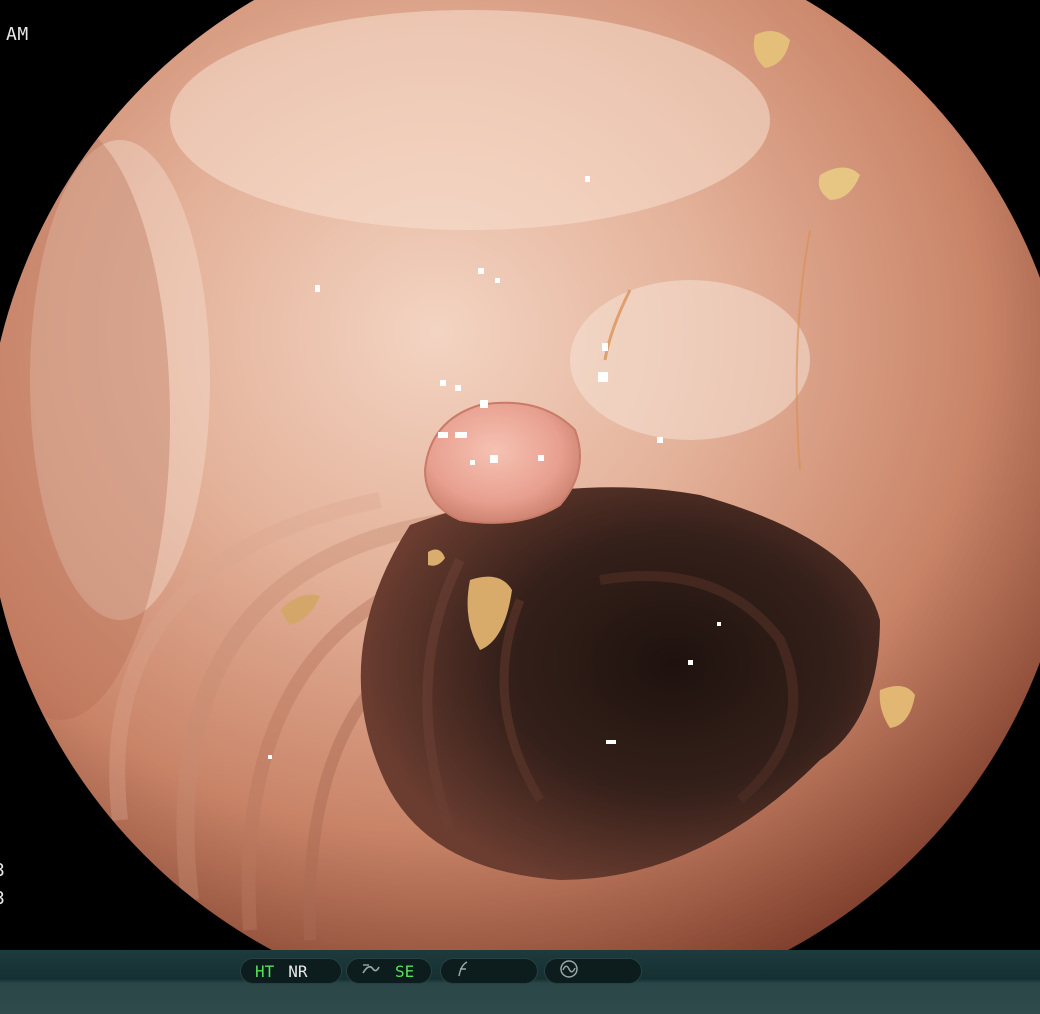 The width and height of the screenshot is (1040, 1014). I want to click on status-se: SE, so click(405, 971).